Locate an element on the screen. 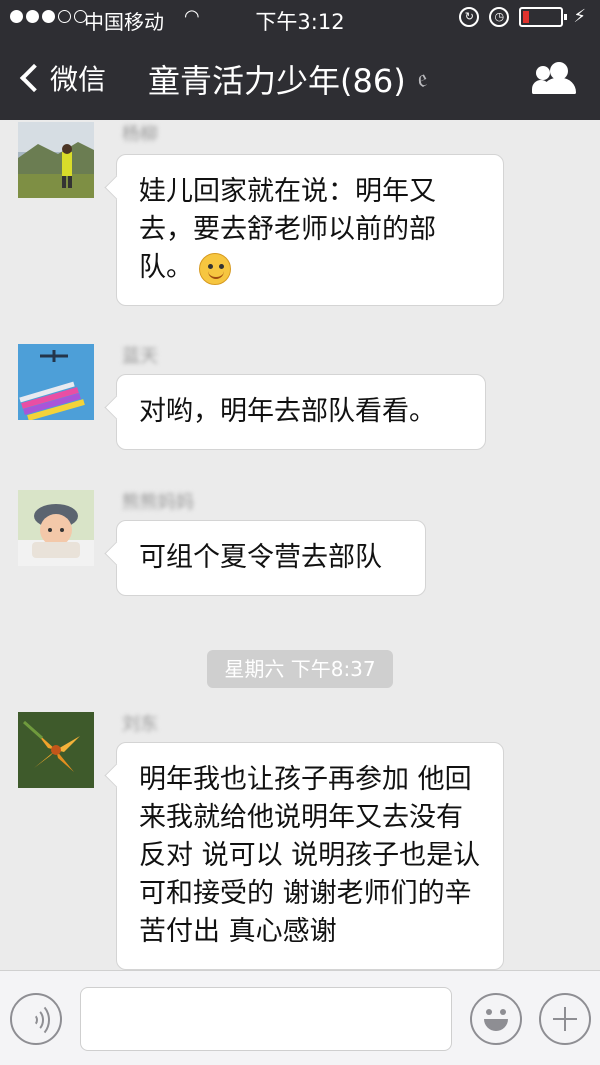  alarm-icon: ◷ is located at coordinates (499, 16).